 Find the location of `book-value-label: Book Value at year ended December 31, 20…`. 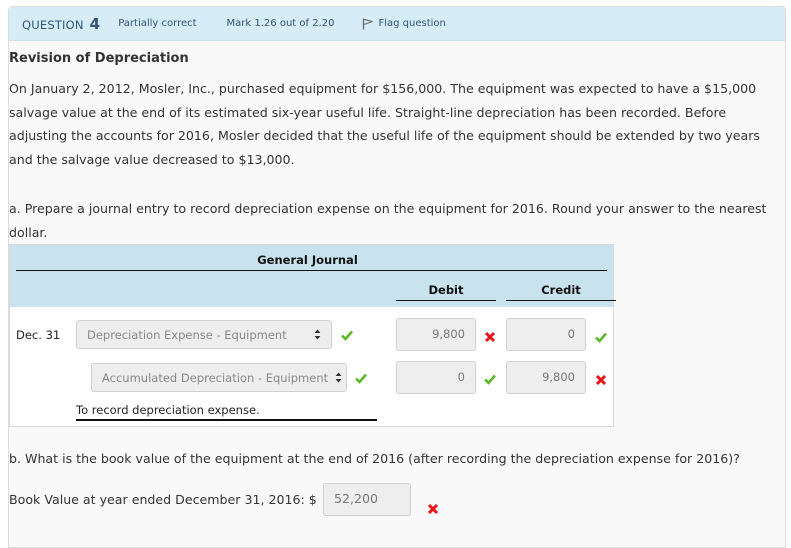

book-value-label: Book Value at year ended December 31, 20… is located at coordinates (163, 499).